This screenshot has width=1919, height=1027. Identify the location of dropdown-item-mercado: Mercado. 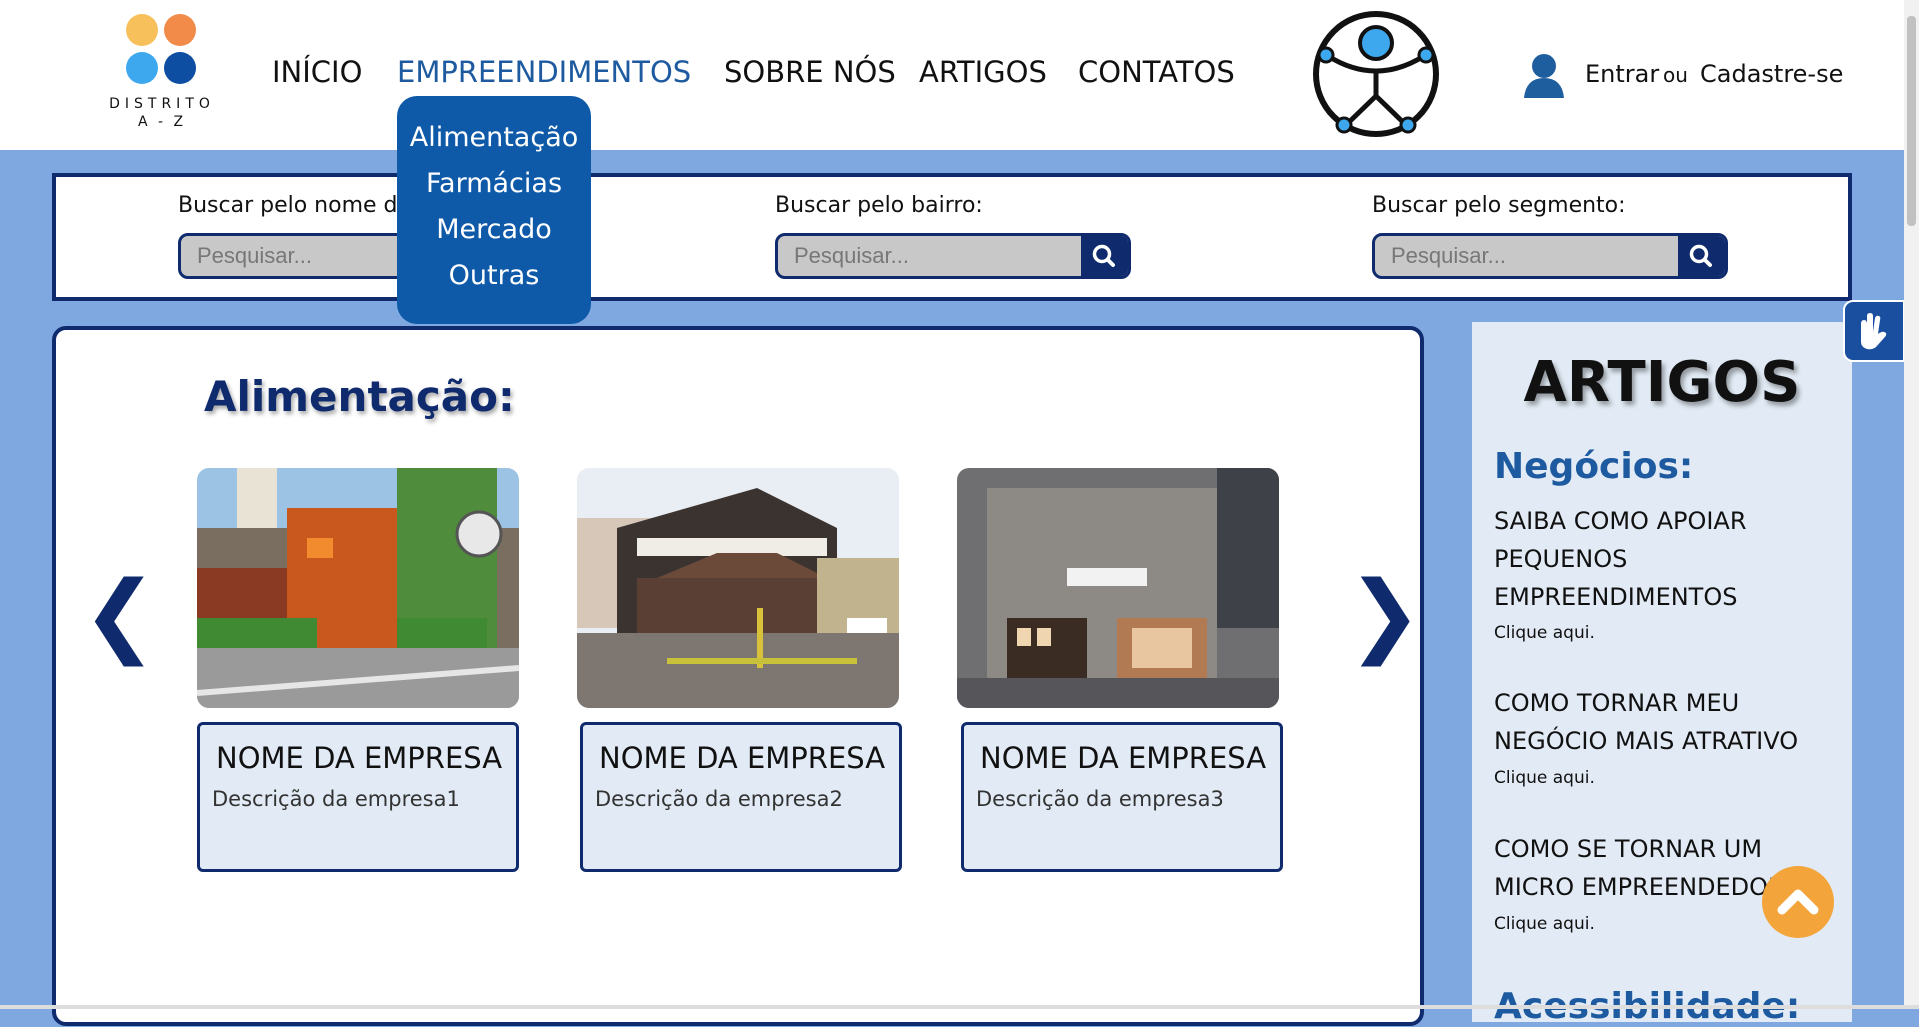
(494, 229).